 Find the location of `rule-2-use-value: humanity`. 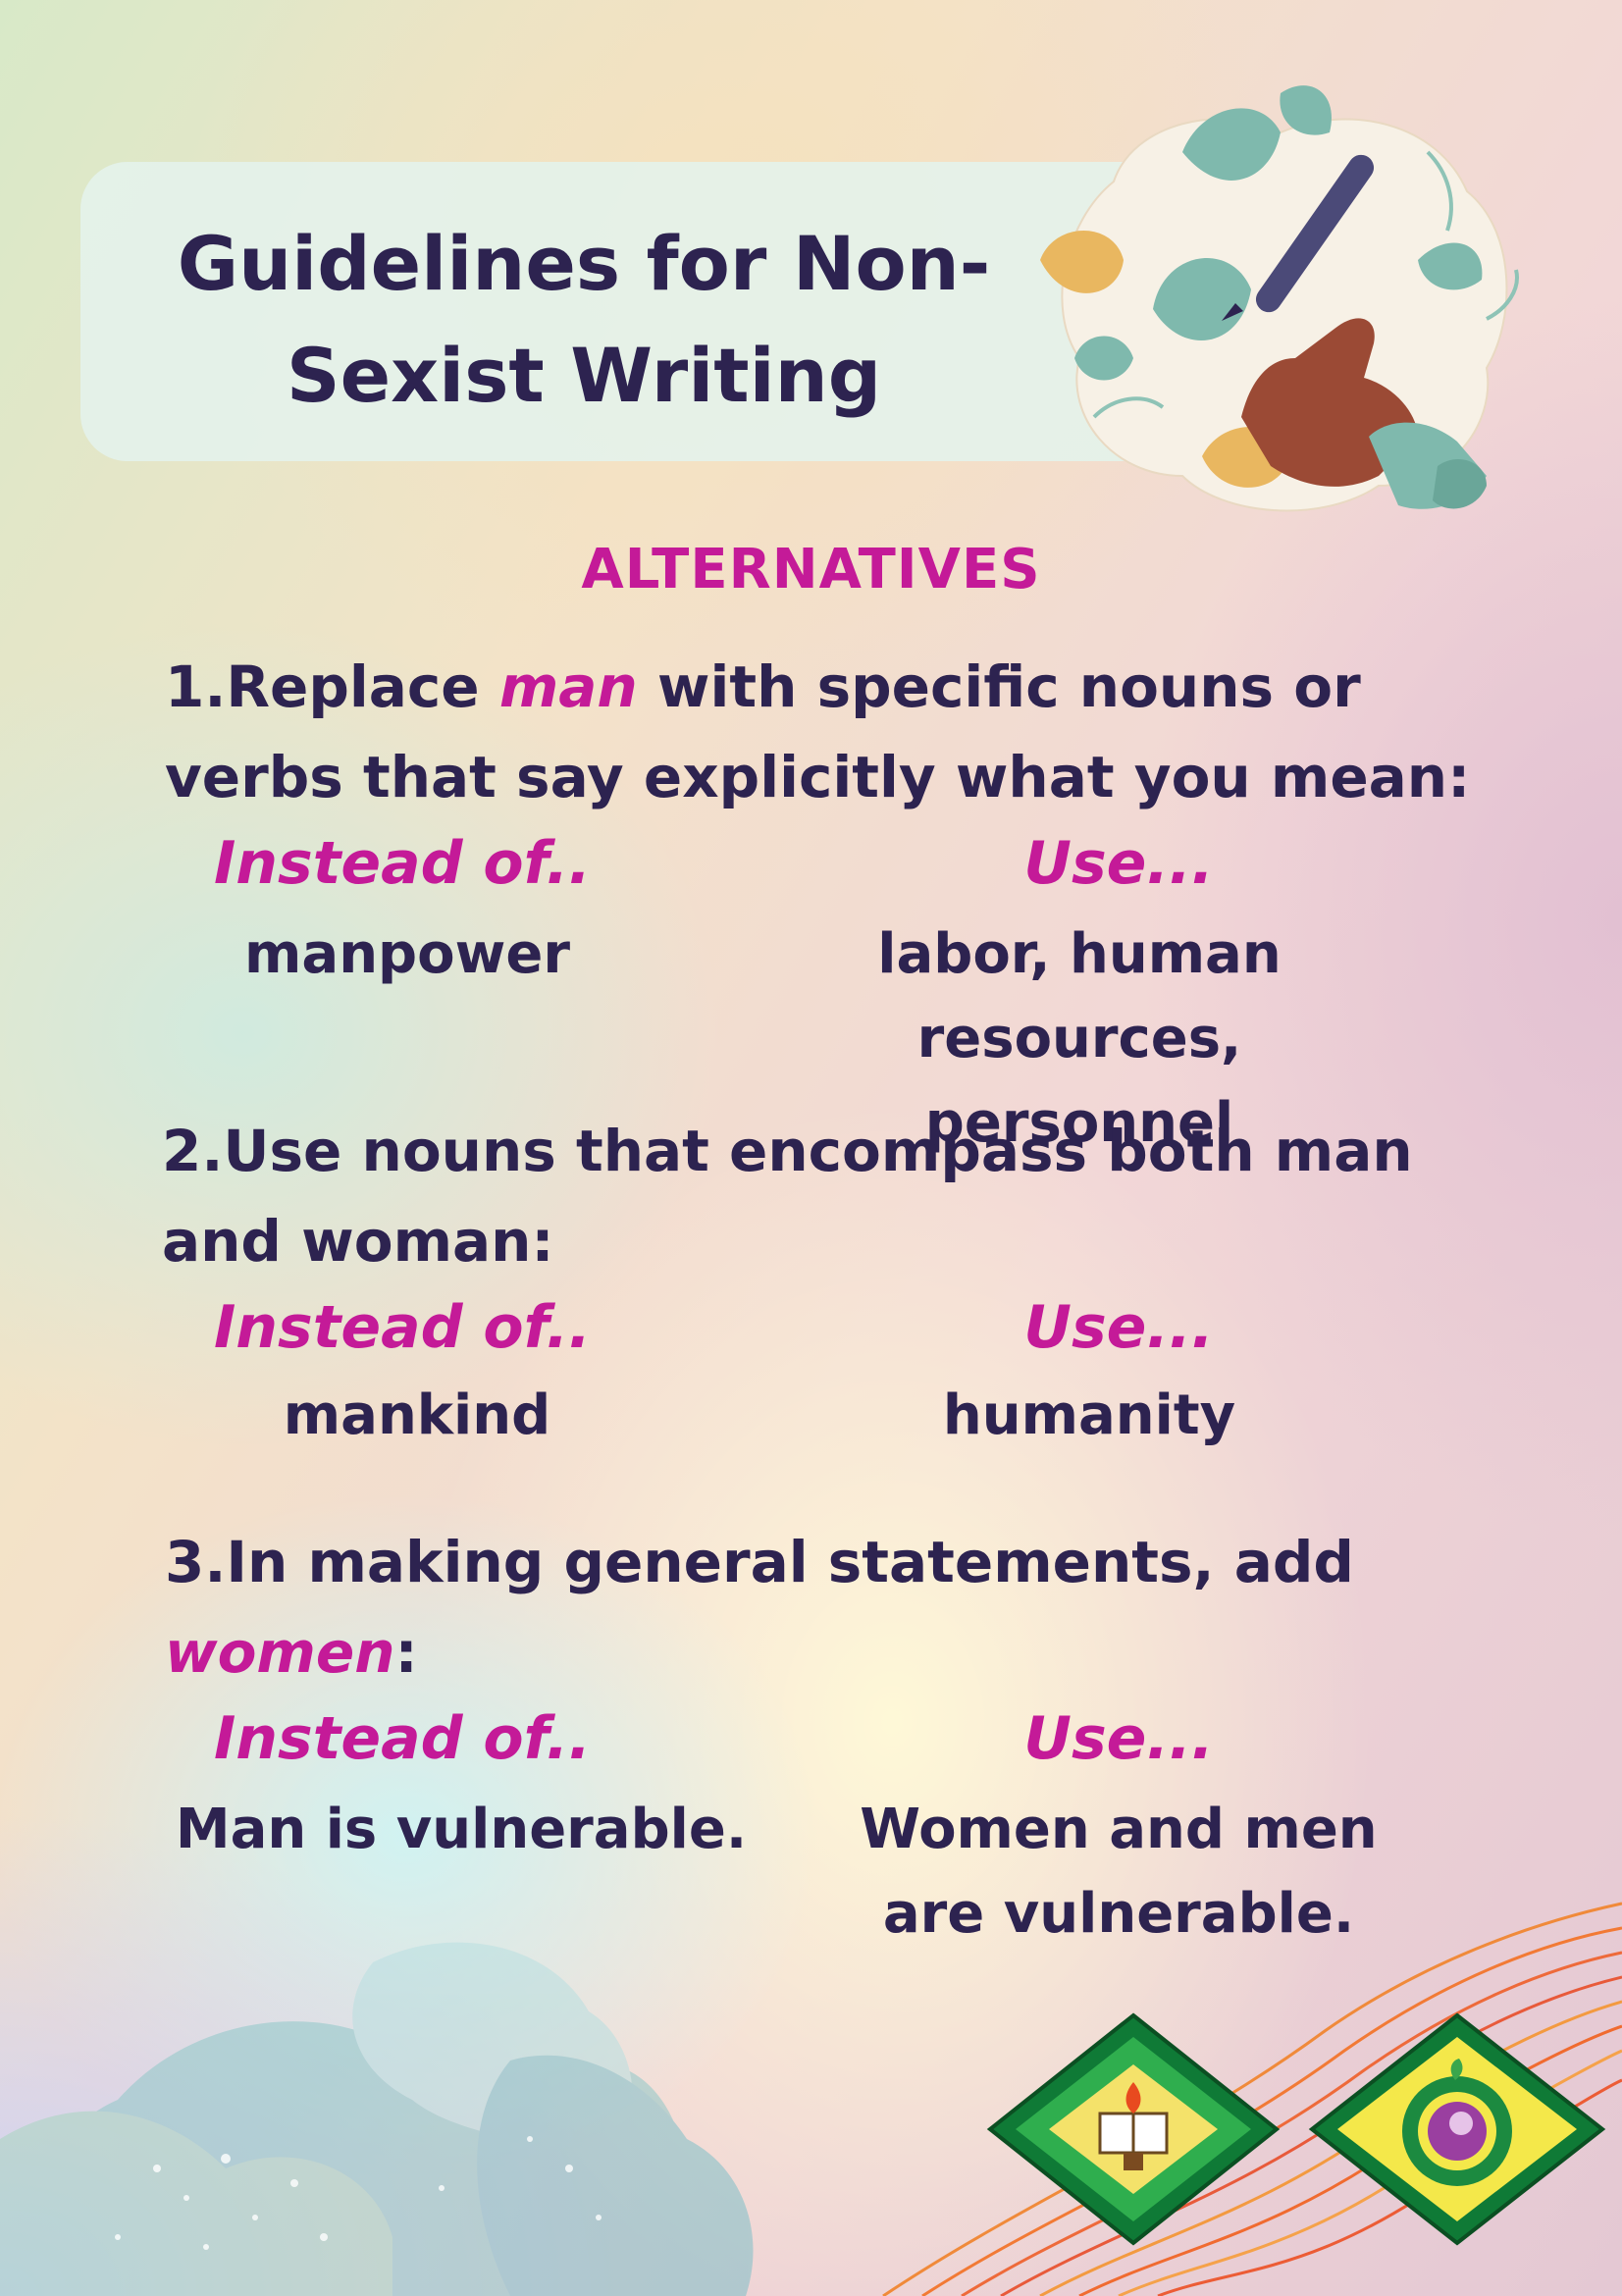

rule-2-use-value: humanity is located at coordinates (1089, 1415).